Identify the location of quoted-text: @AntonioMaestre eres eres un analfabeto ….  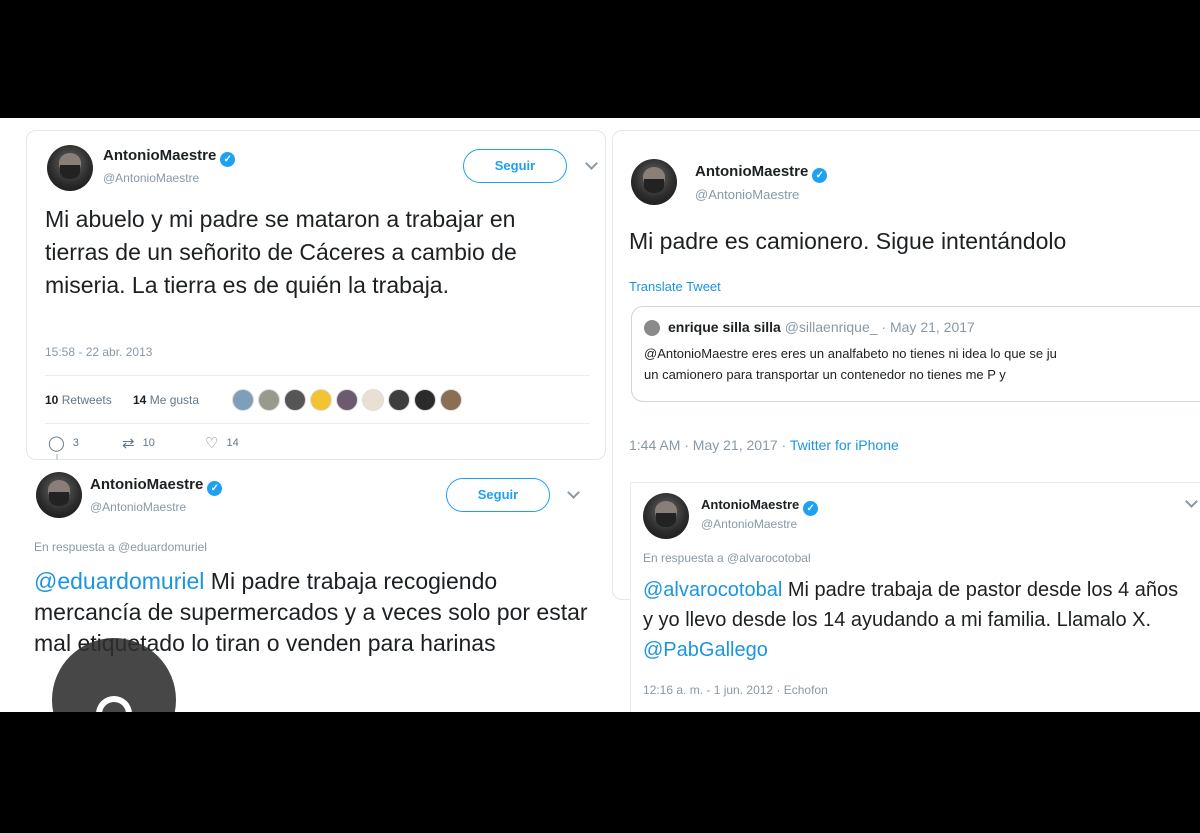
(850, 364).